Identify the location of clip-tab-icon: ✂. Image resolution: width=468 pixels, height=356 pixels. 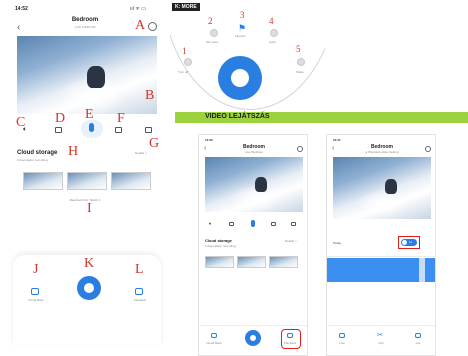
(380, 335).